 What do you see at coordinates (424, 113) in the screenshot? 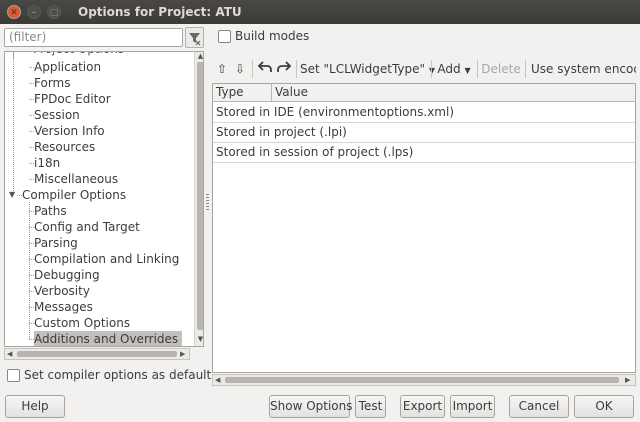
I see `grid-row: Stored in IDE (environmentoptions.xml)` at bounding box center [424, 113].